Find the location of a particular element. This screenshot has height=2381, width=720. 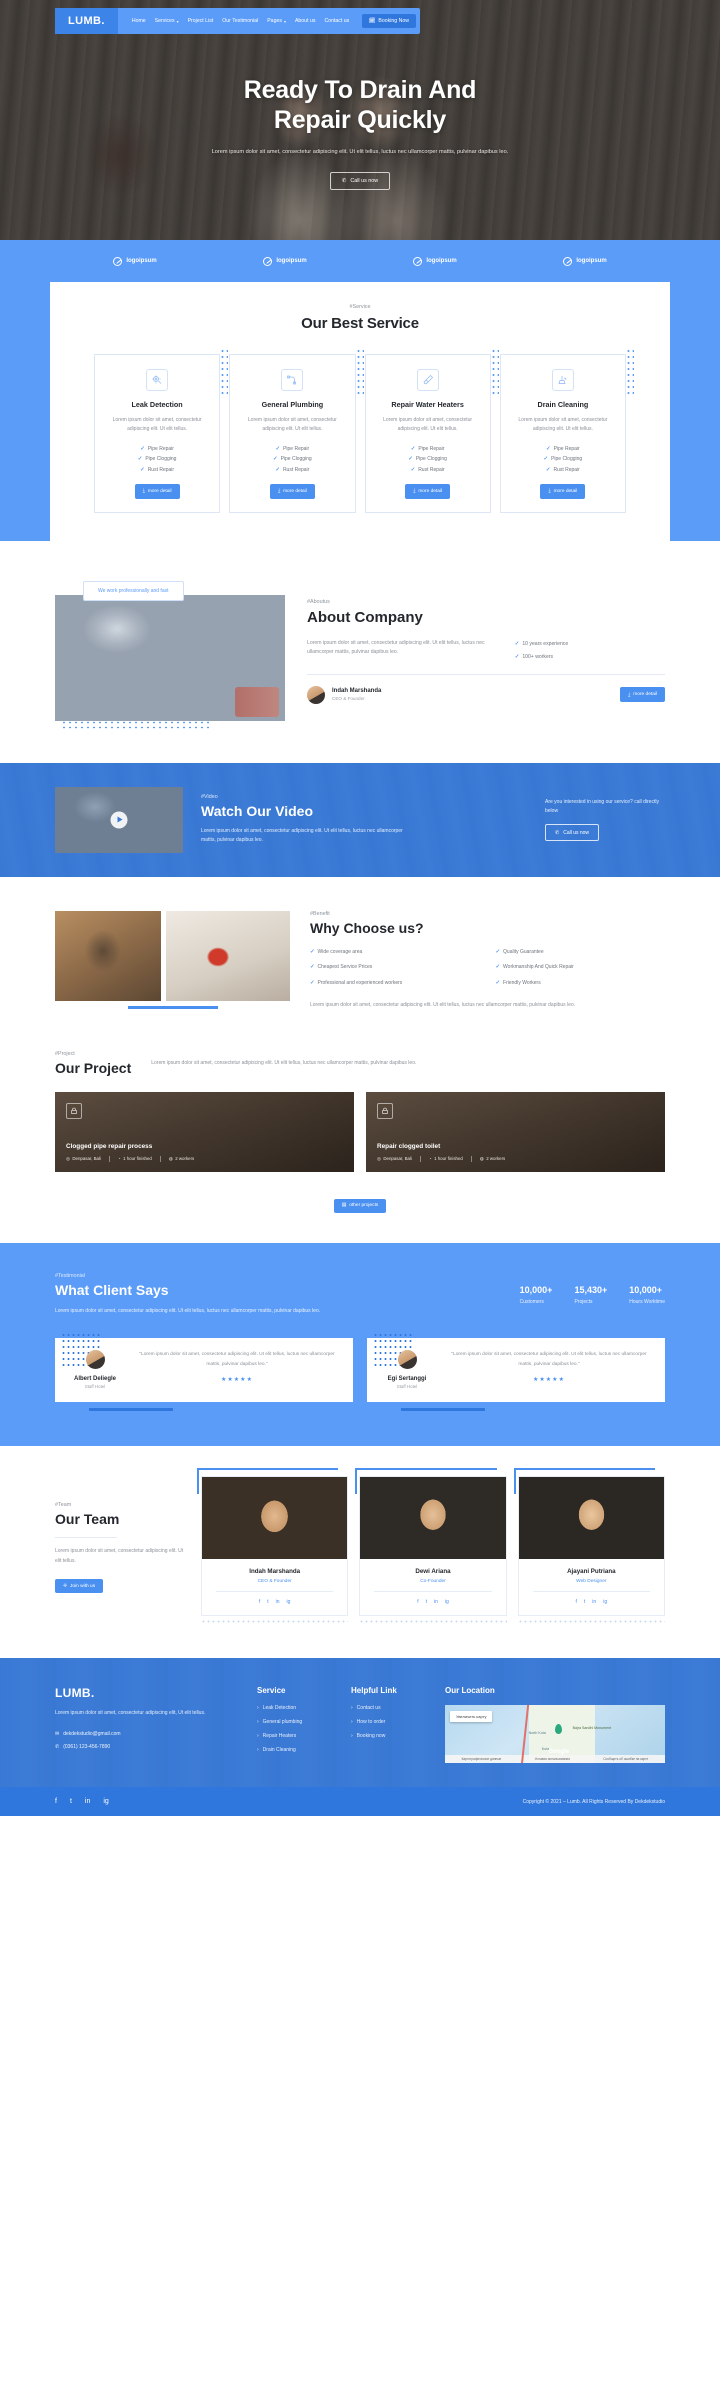

service-feature: ✓ Pipe Repair is located at coordinates (428, 449).